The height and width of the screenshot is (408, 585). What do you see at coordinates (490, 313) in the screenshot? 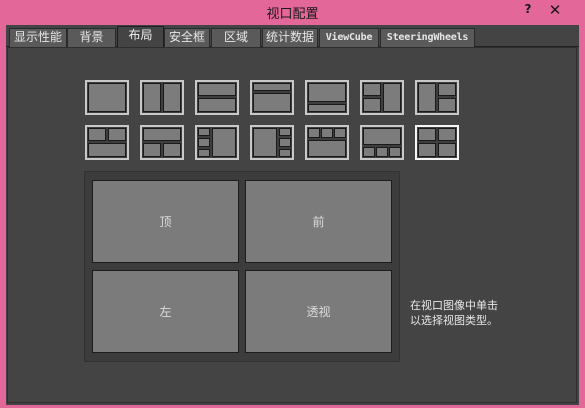
I see `hint-text: 在视口图像中单击 以选择视图类型。` at bounding box center [490, 313].